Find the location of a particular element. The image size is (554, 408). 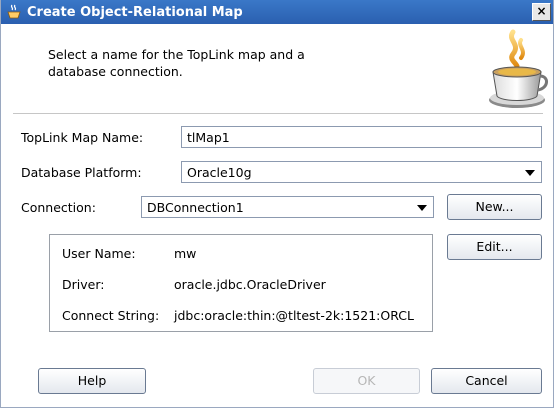

help-button: Help is located at coordinates (92, 381).